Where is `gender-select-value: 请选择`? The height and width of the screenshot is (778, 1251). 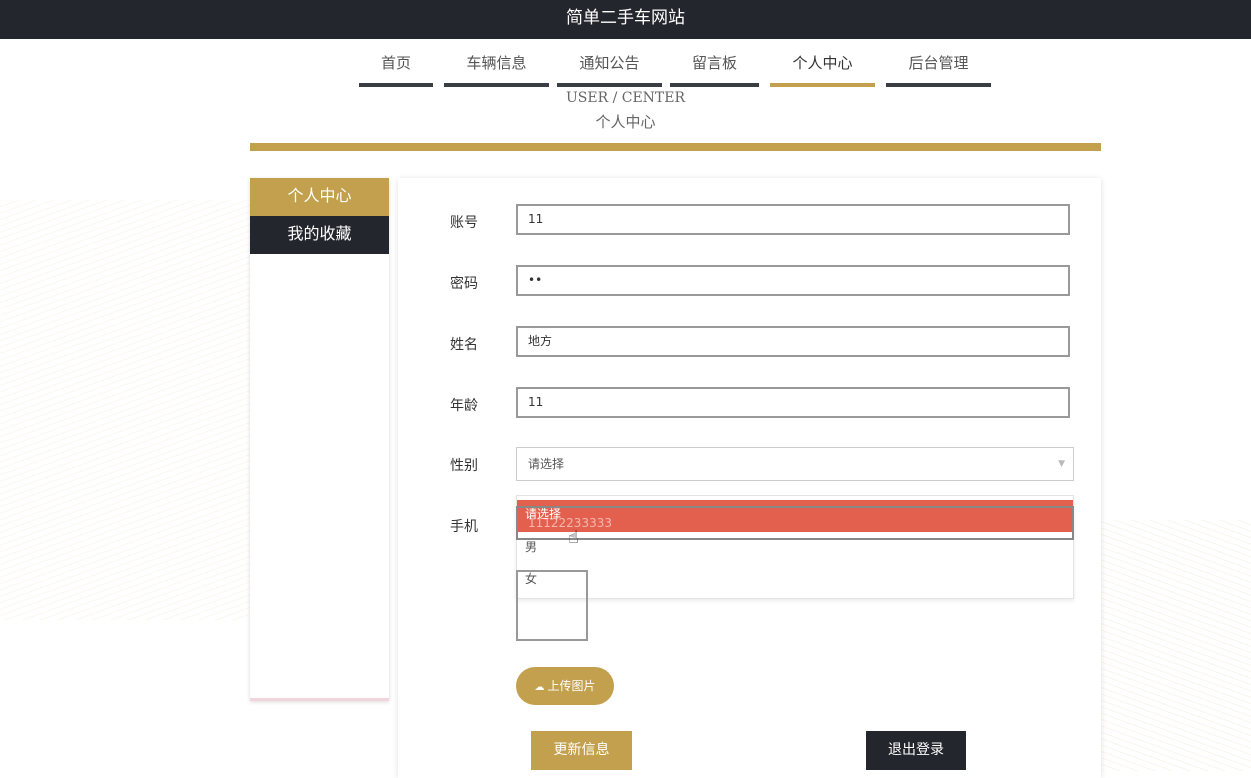 gender-select-value: 请选择 is located at coordinates (546, 464).